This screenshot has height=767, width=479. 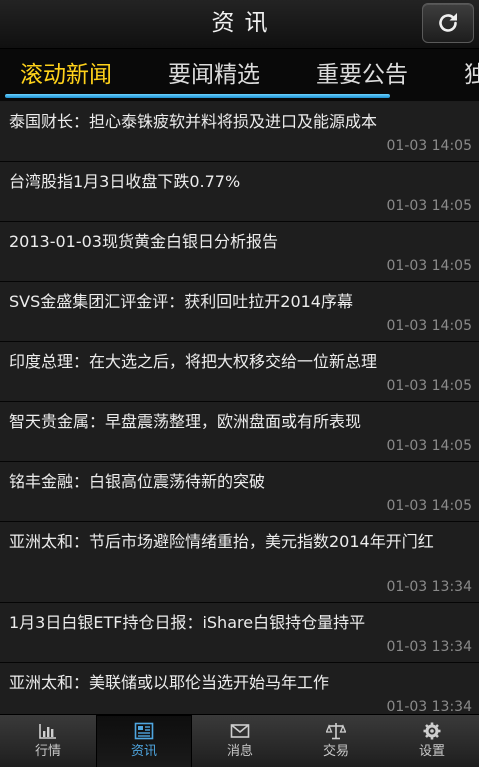 What do you see at coordinates (239, 751) in the screenshot?
I see `nav-label: 消息` at bounding box center [239, 751].